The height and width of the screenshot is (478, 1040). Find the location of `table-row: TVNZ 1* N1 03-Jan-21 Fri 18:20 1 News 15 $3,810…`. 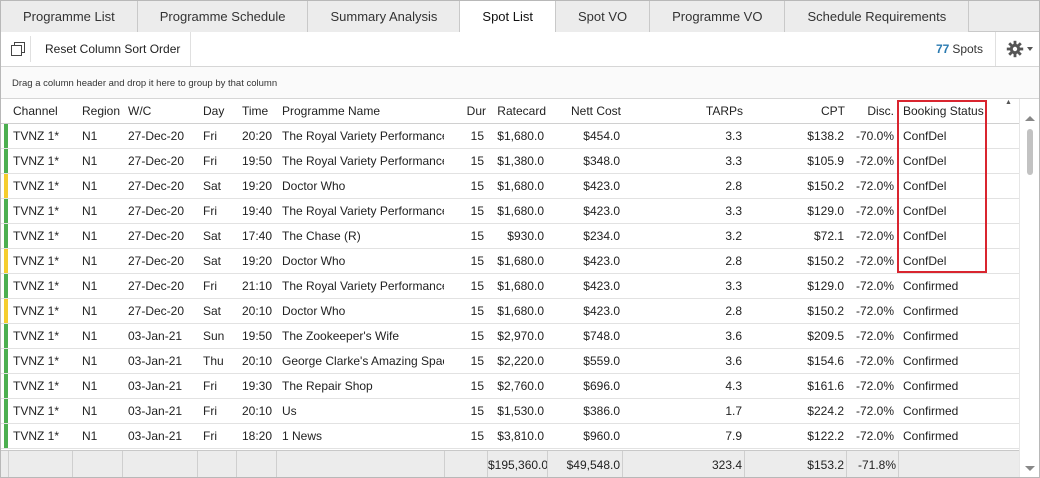

table-row: TVNZ 1* N1 03-Jan-21 Fri 18:20 1 News 15 $3,810… is located at coordinates (510, 436).